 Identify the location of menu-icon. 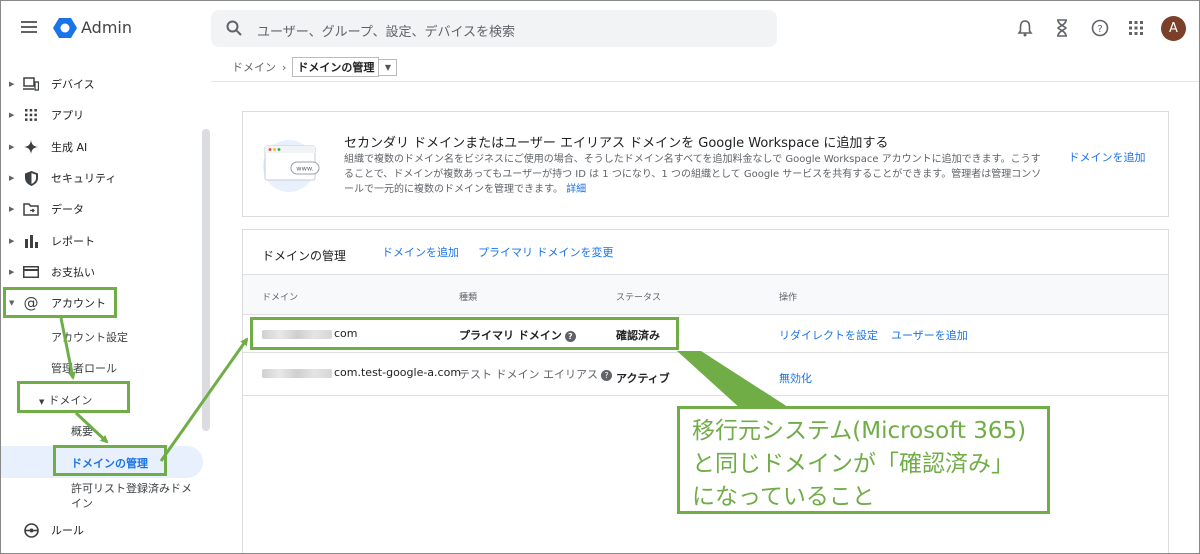
(29, 27).